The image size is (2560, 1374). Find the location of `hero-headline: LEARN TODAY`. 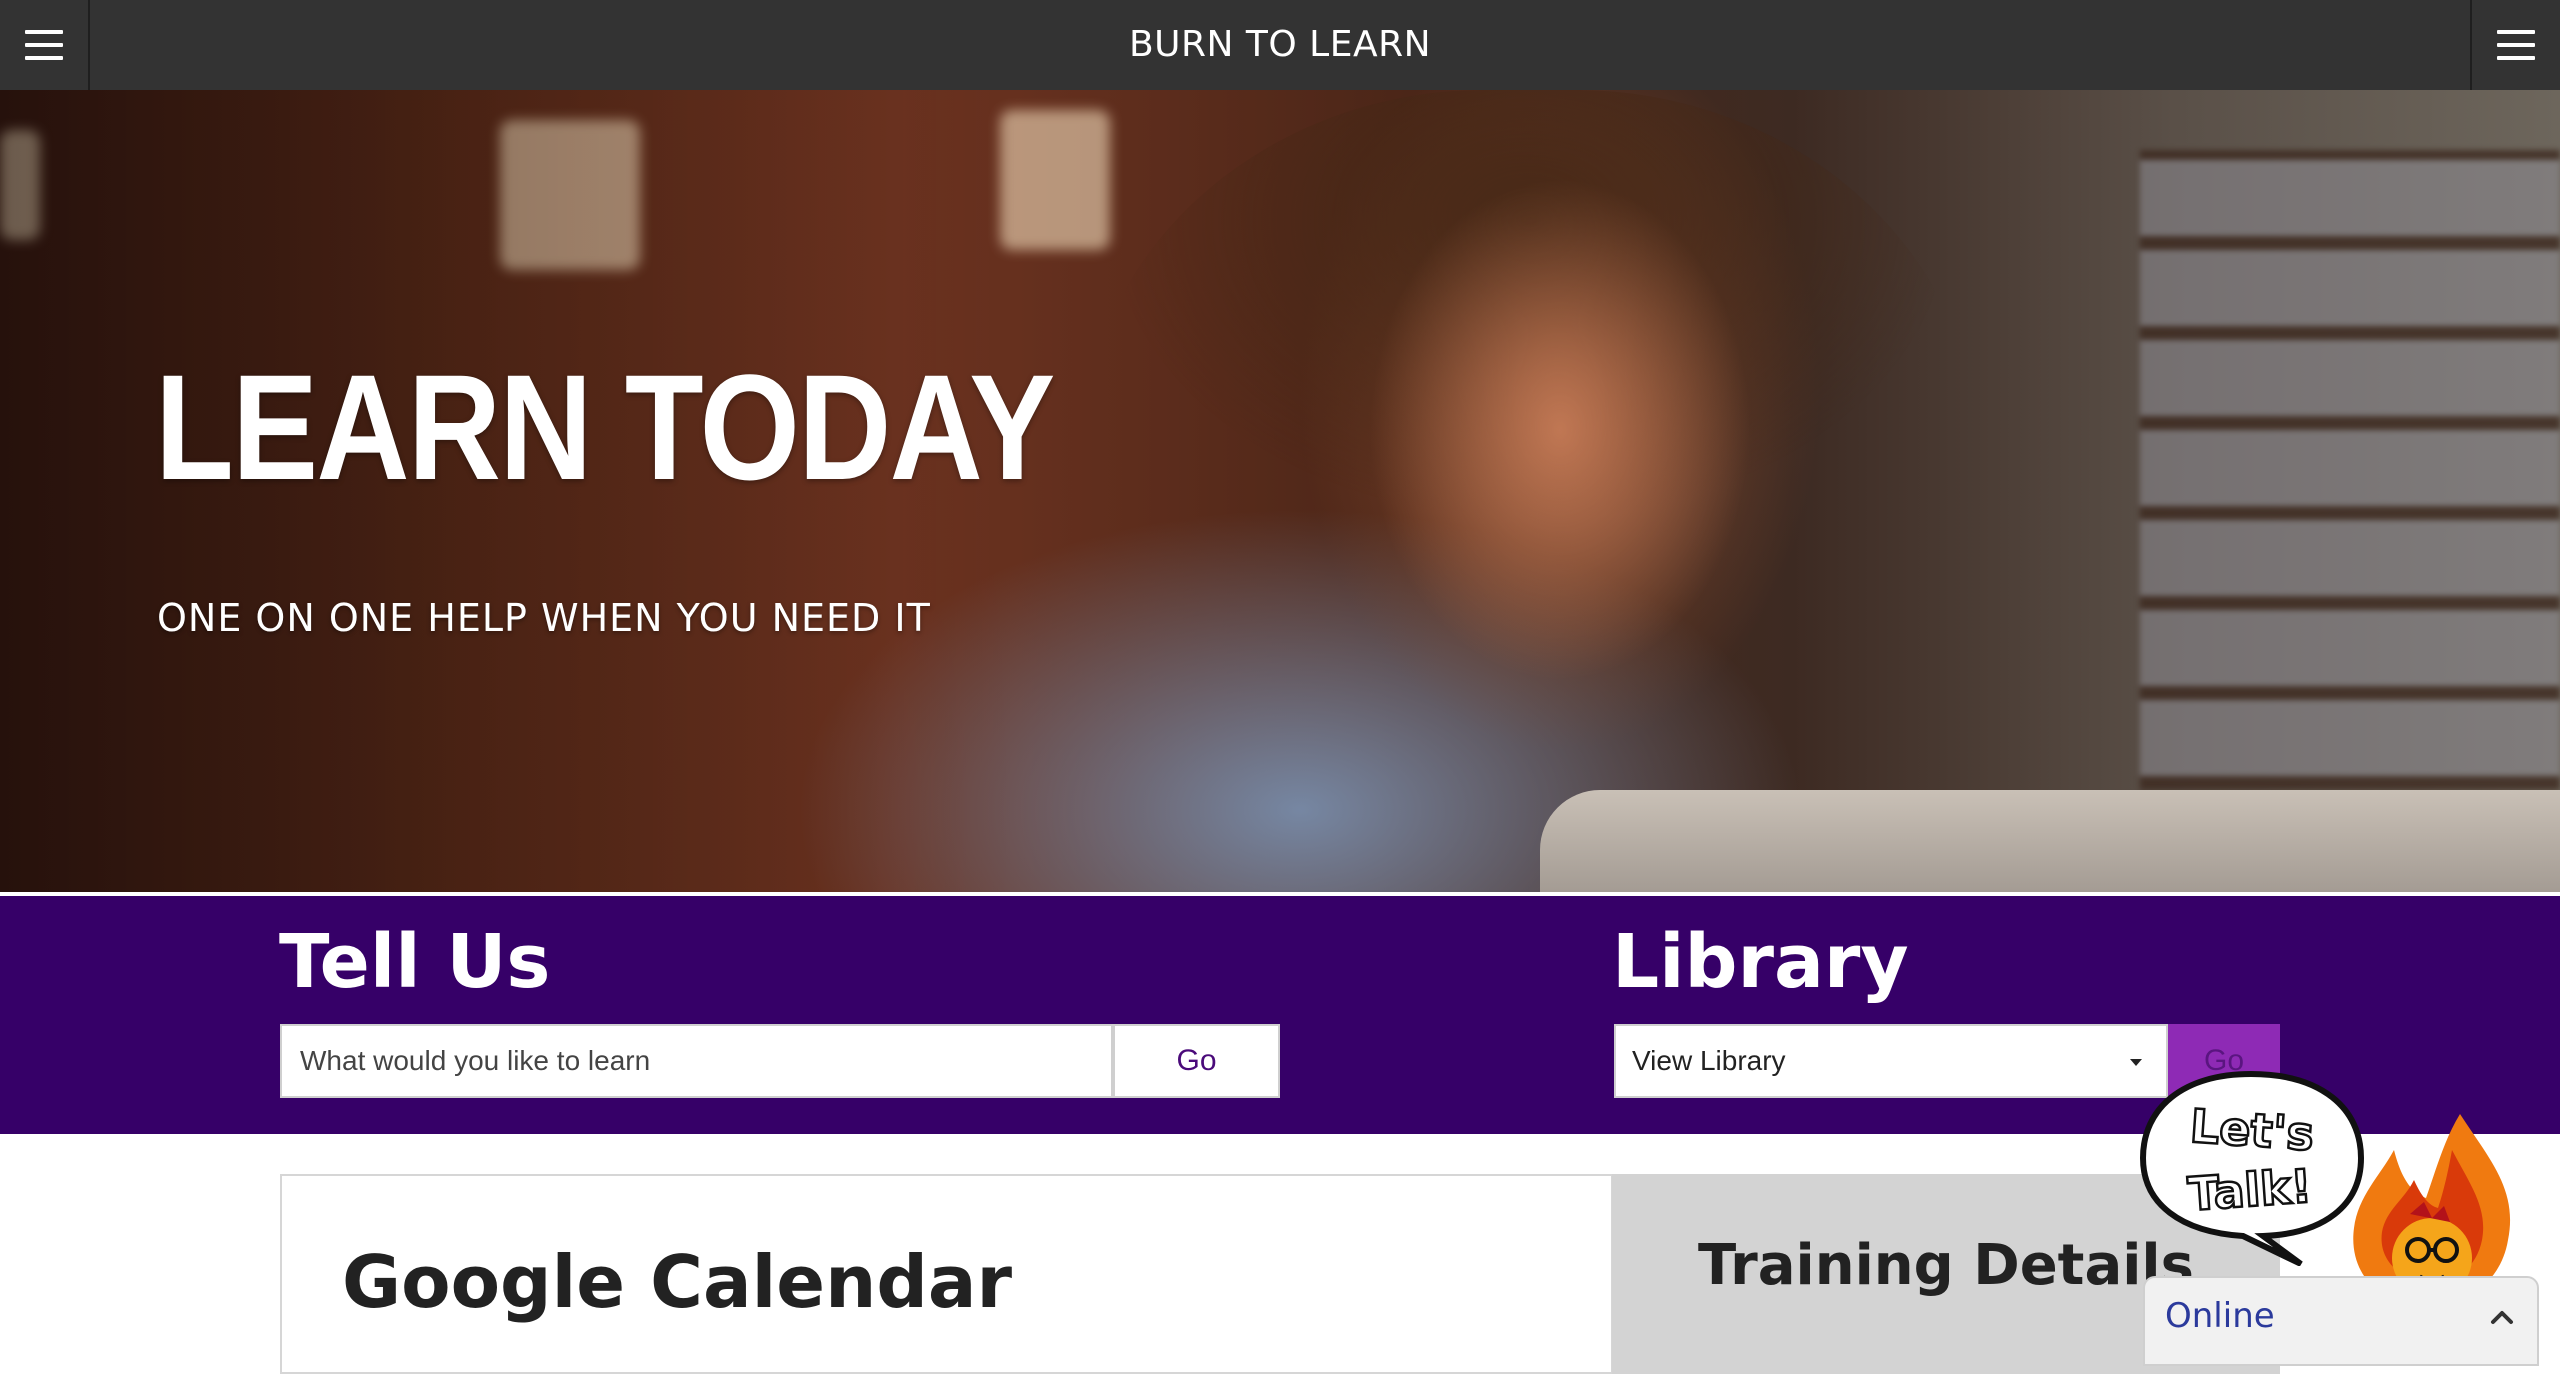

hero-headline: LEARN TODAY is located at coordinates (605, 427).